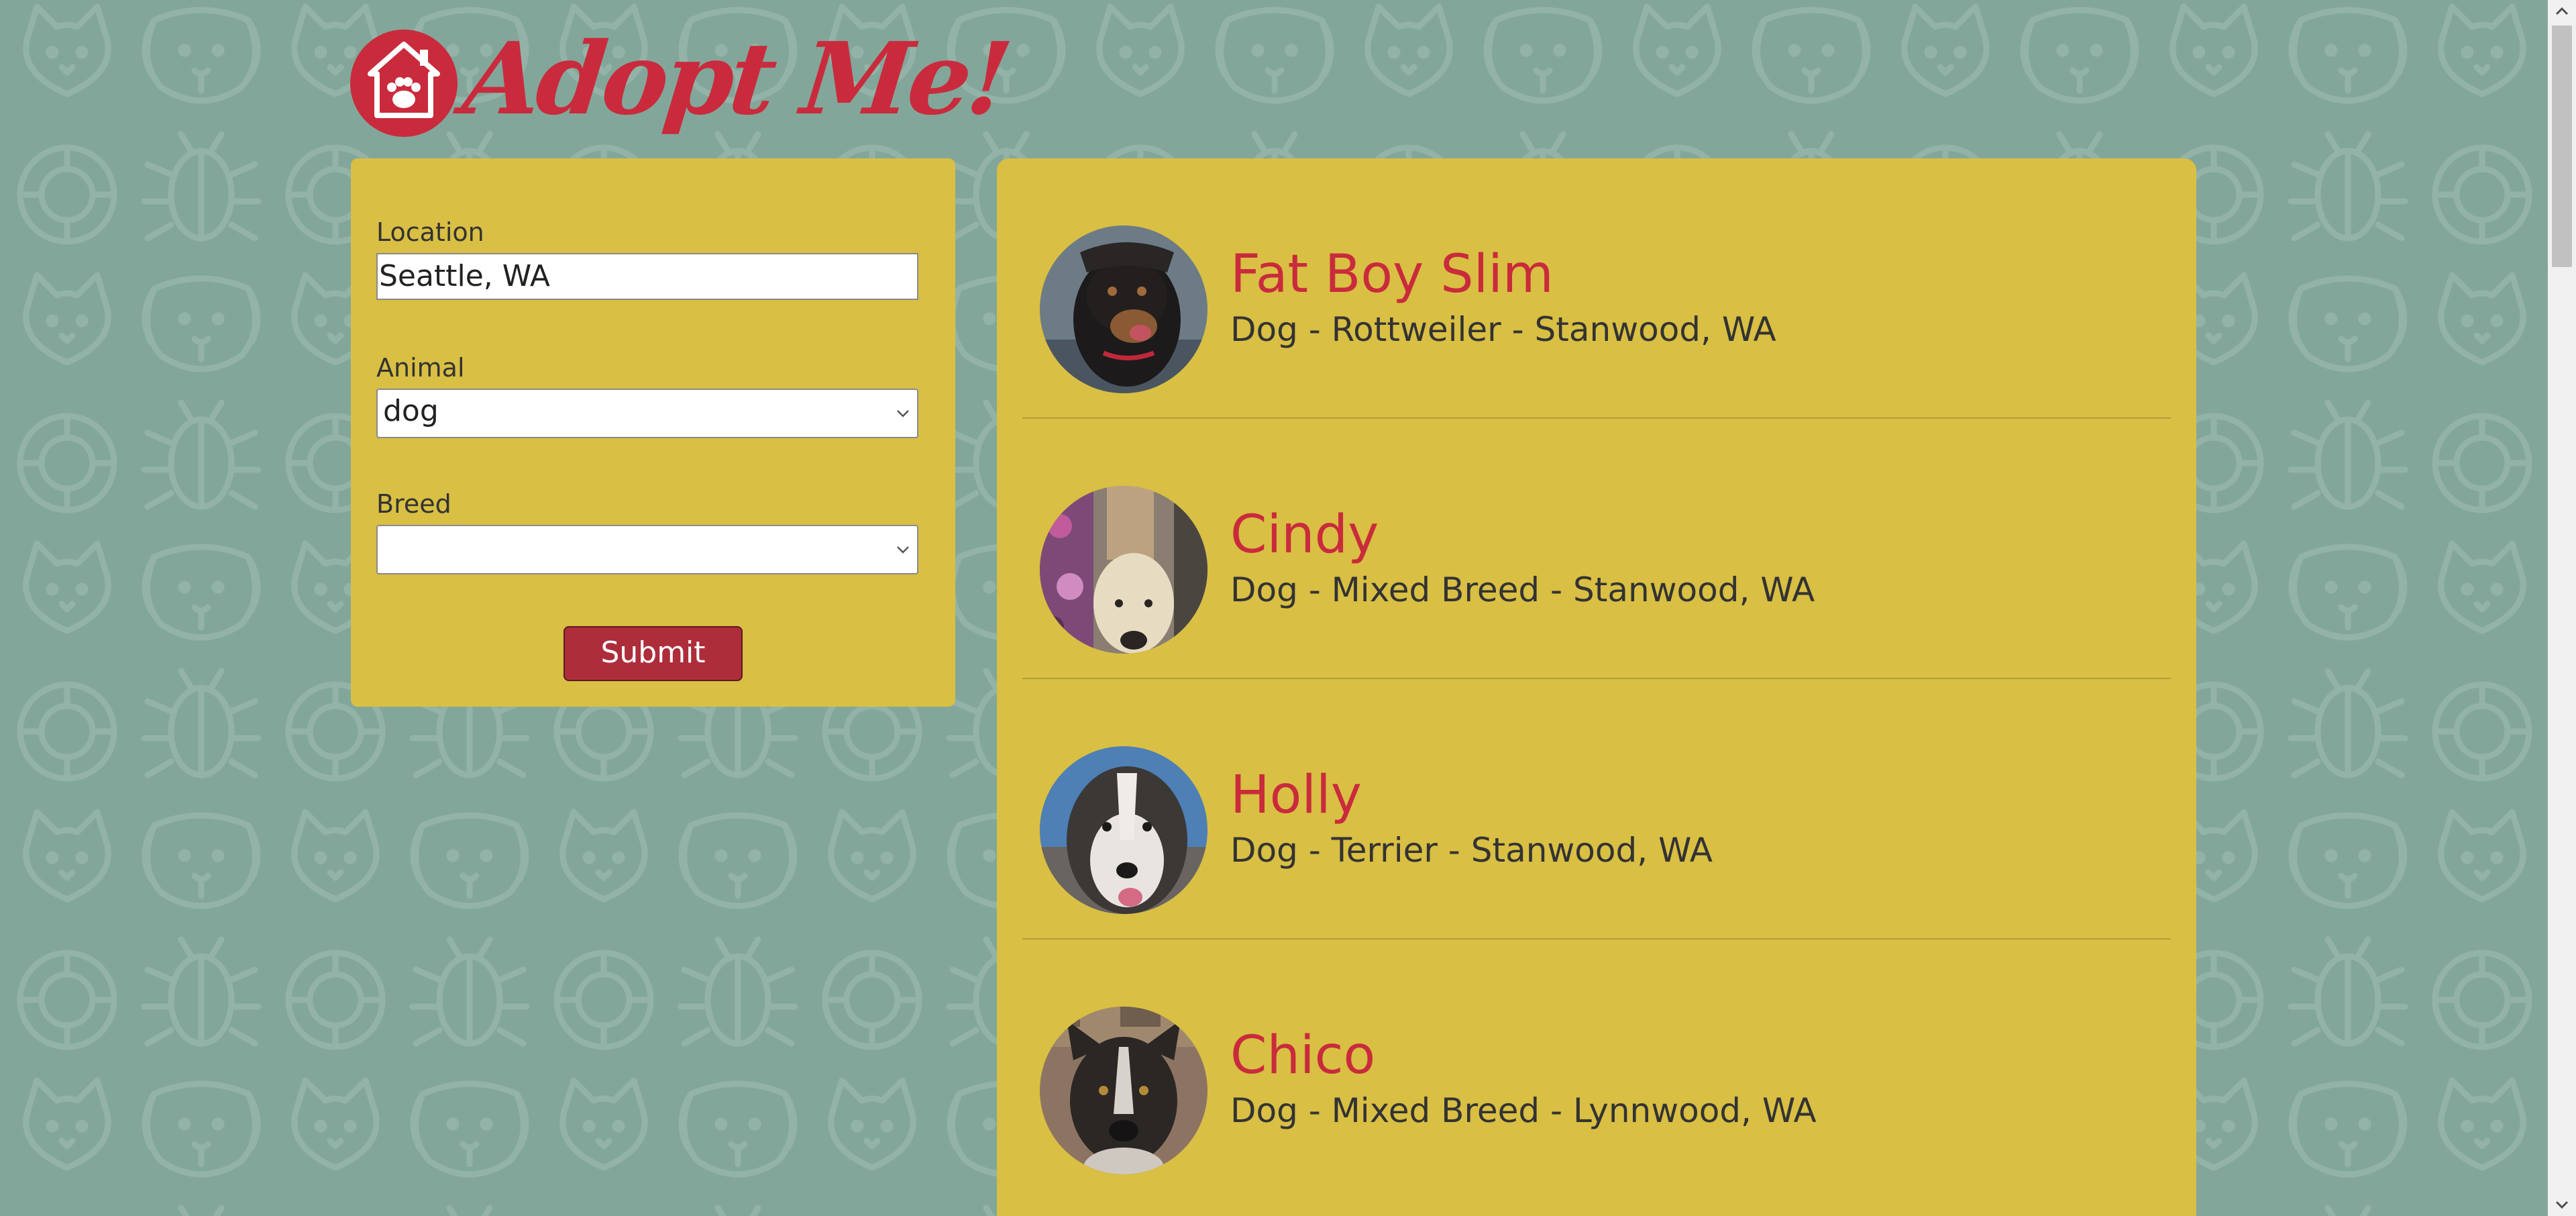 This screenshot has height=1216, width=2576. Describe the element at coordinates (653, 653) in the screenshot. I see `submit-button: Submit` at that location.